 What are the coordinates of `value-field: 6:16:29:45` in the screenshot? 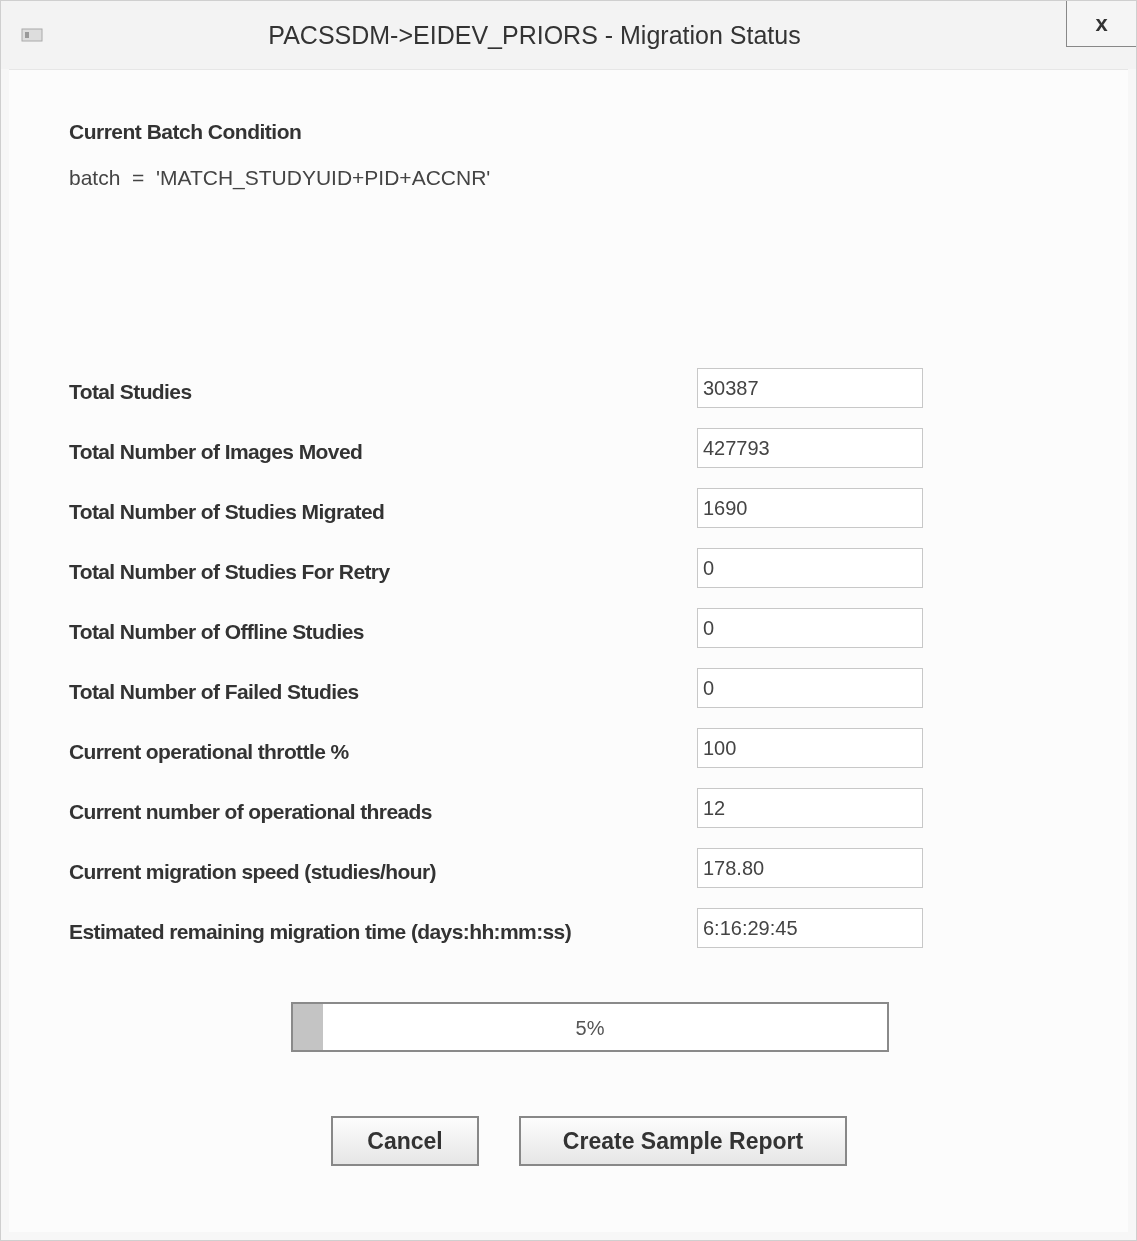 It's located at (810, 928).